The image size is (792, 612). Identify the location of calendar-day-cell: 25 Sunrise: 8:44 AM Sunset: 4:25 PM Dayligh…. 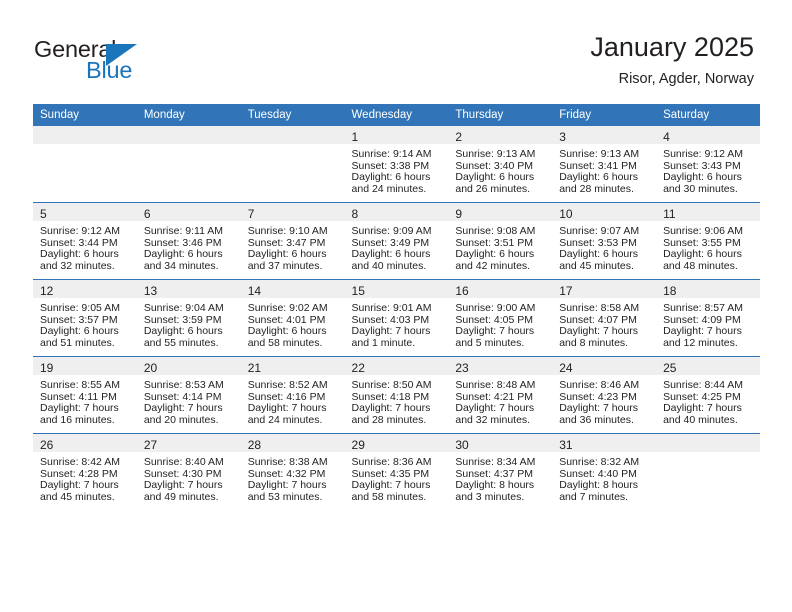
(708, 395).